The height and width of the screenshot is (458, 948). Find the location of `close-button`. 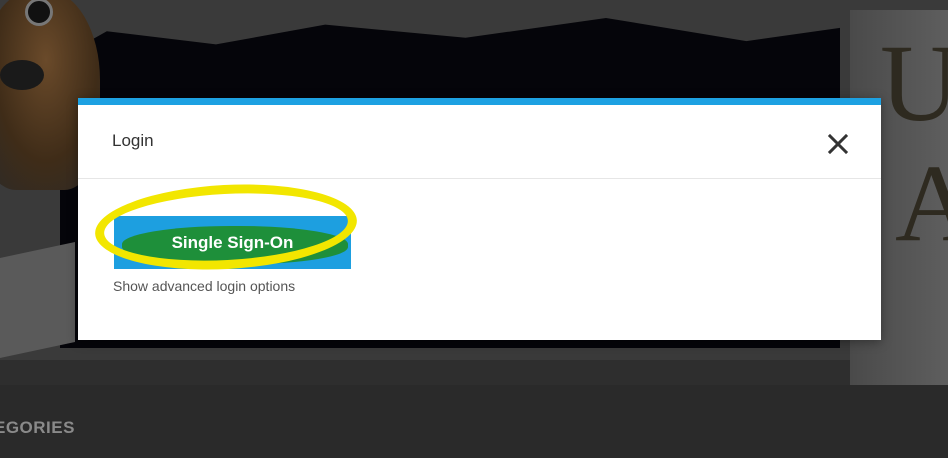

close-button is located at coordinates (838, 144).